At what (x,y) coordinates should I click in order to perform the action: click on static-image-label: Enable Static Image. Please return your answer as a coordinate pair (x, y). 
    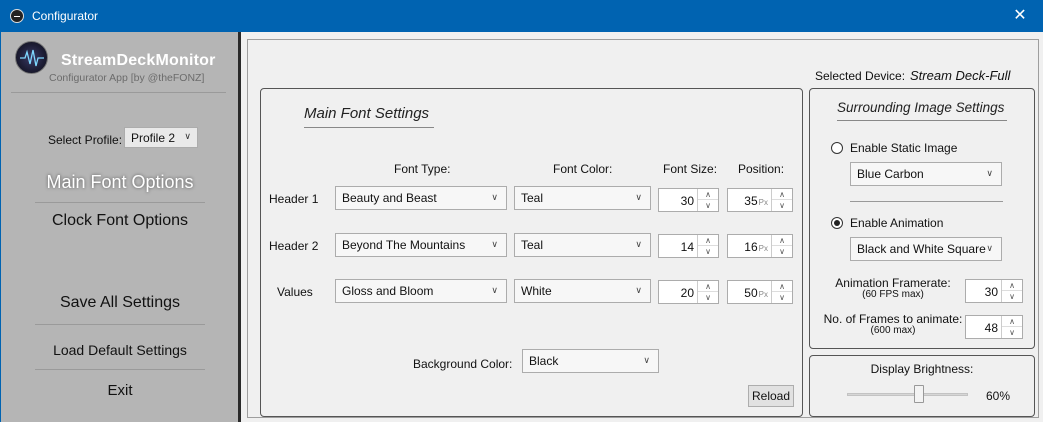
    Looking at the image, I should click on (903, 148).